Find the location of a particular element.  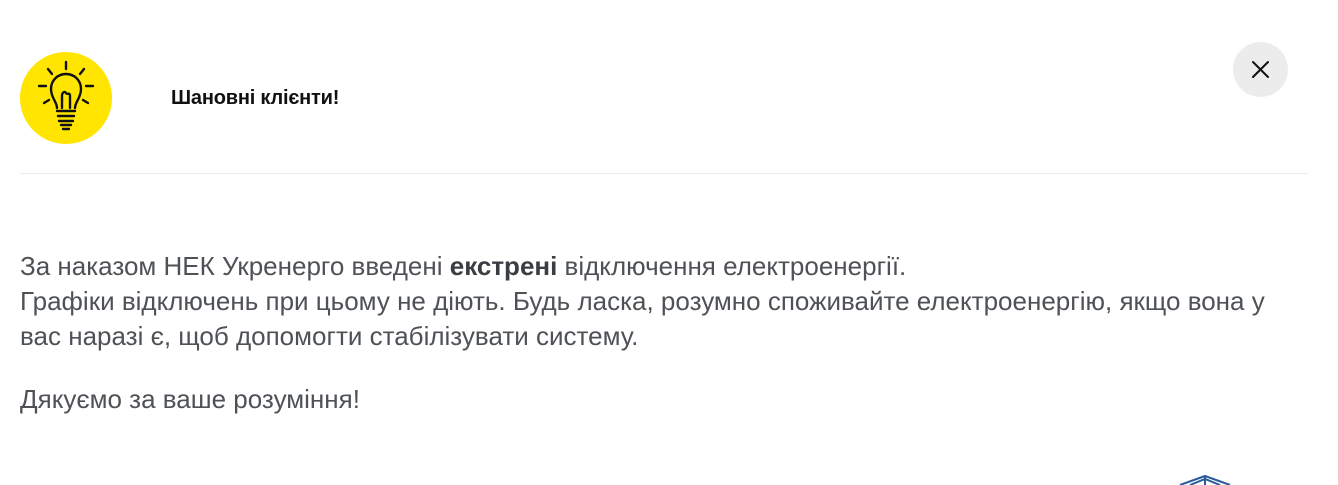

thanks-text: Дякуємо за ваше розуміння! is located at coordinates (190, 399).